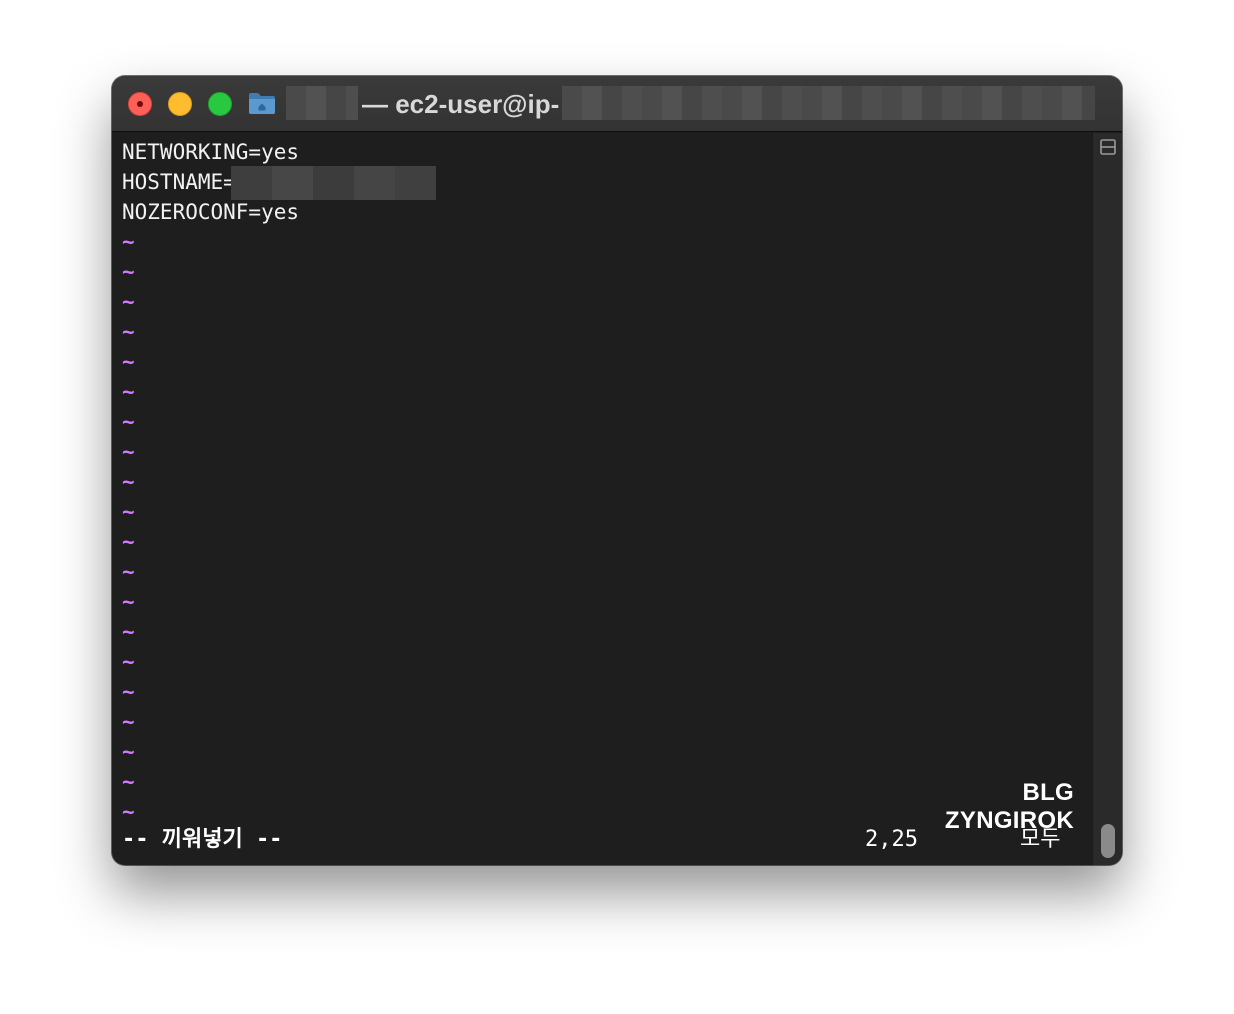 The image size is (1234, 1014). Describe the element at coordinates (828, 103) in the screenshot. I see `redacted-host-segment` at that location.